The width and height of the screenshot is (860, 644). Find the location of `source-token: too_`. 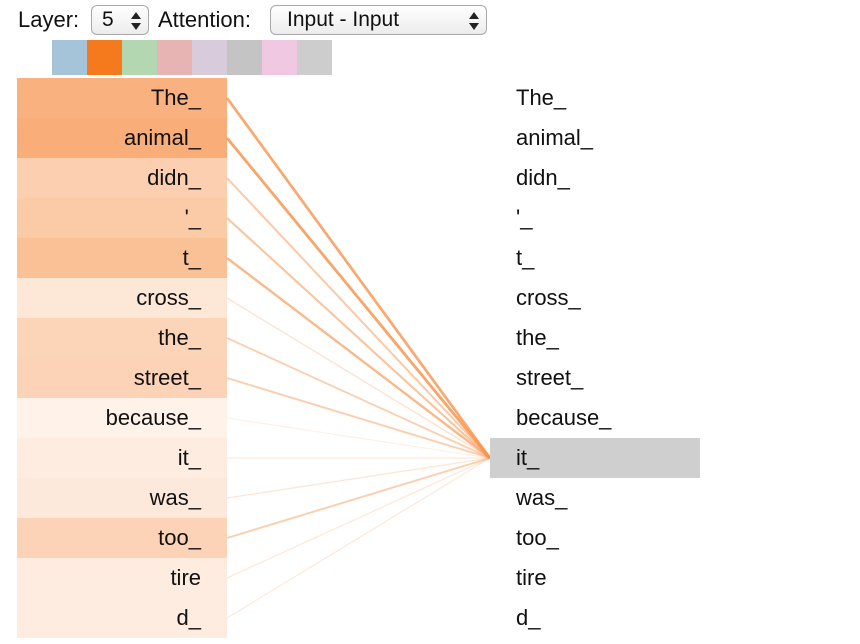

source-token: too_ is located at coordinates (122, 538).